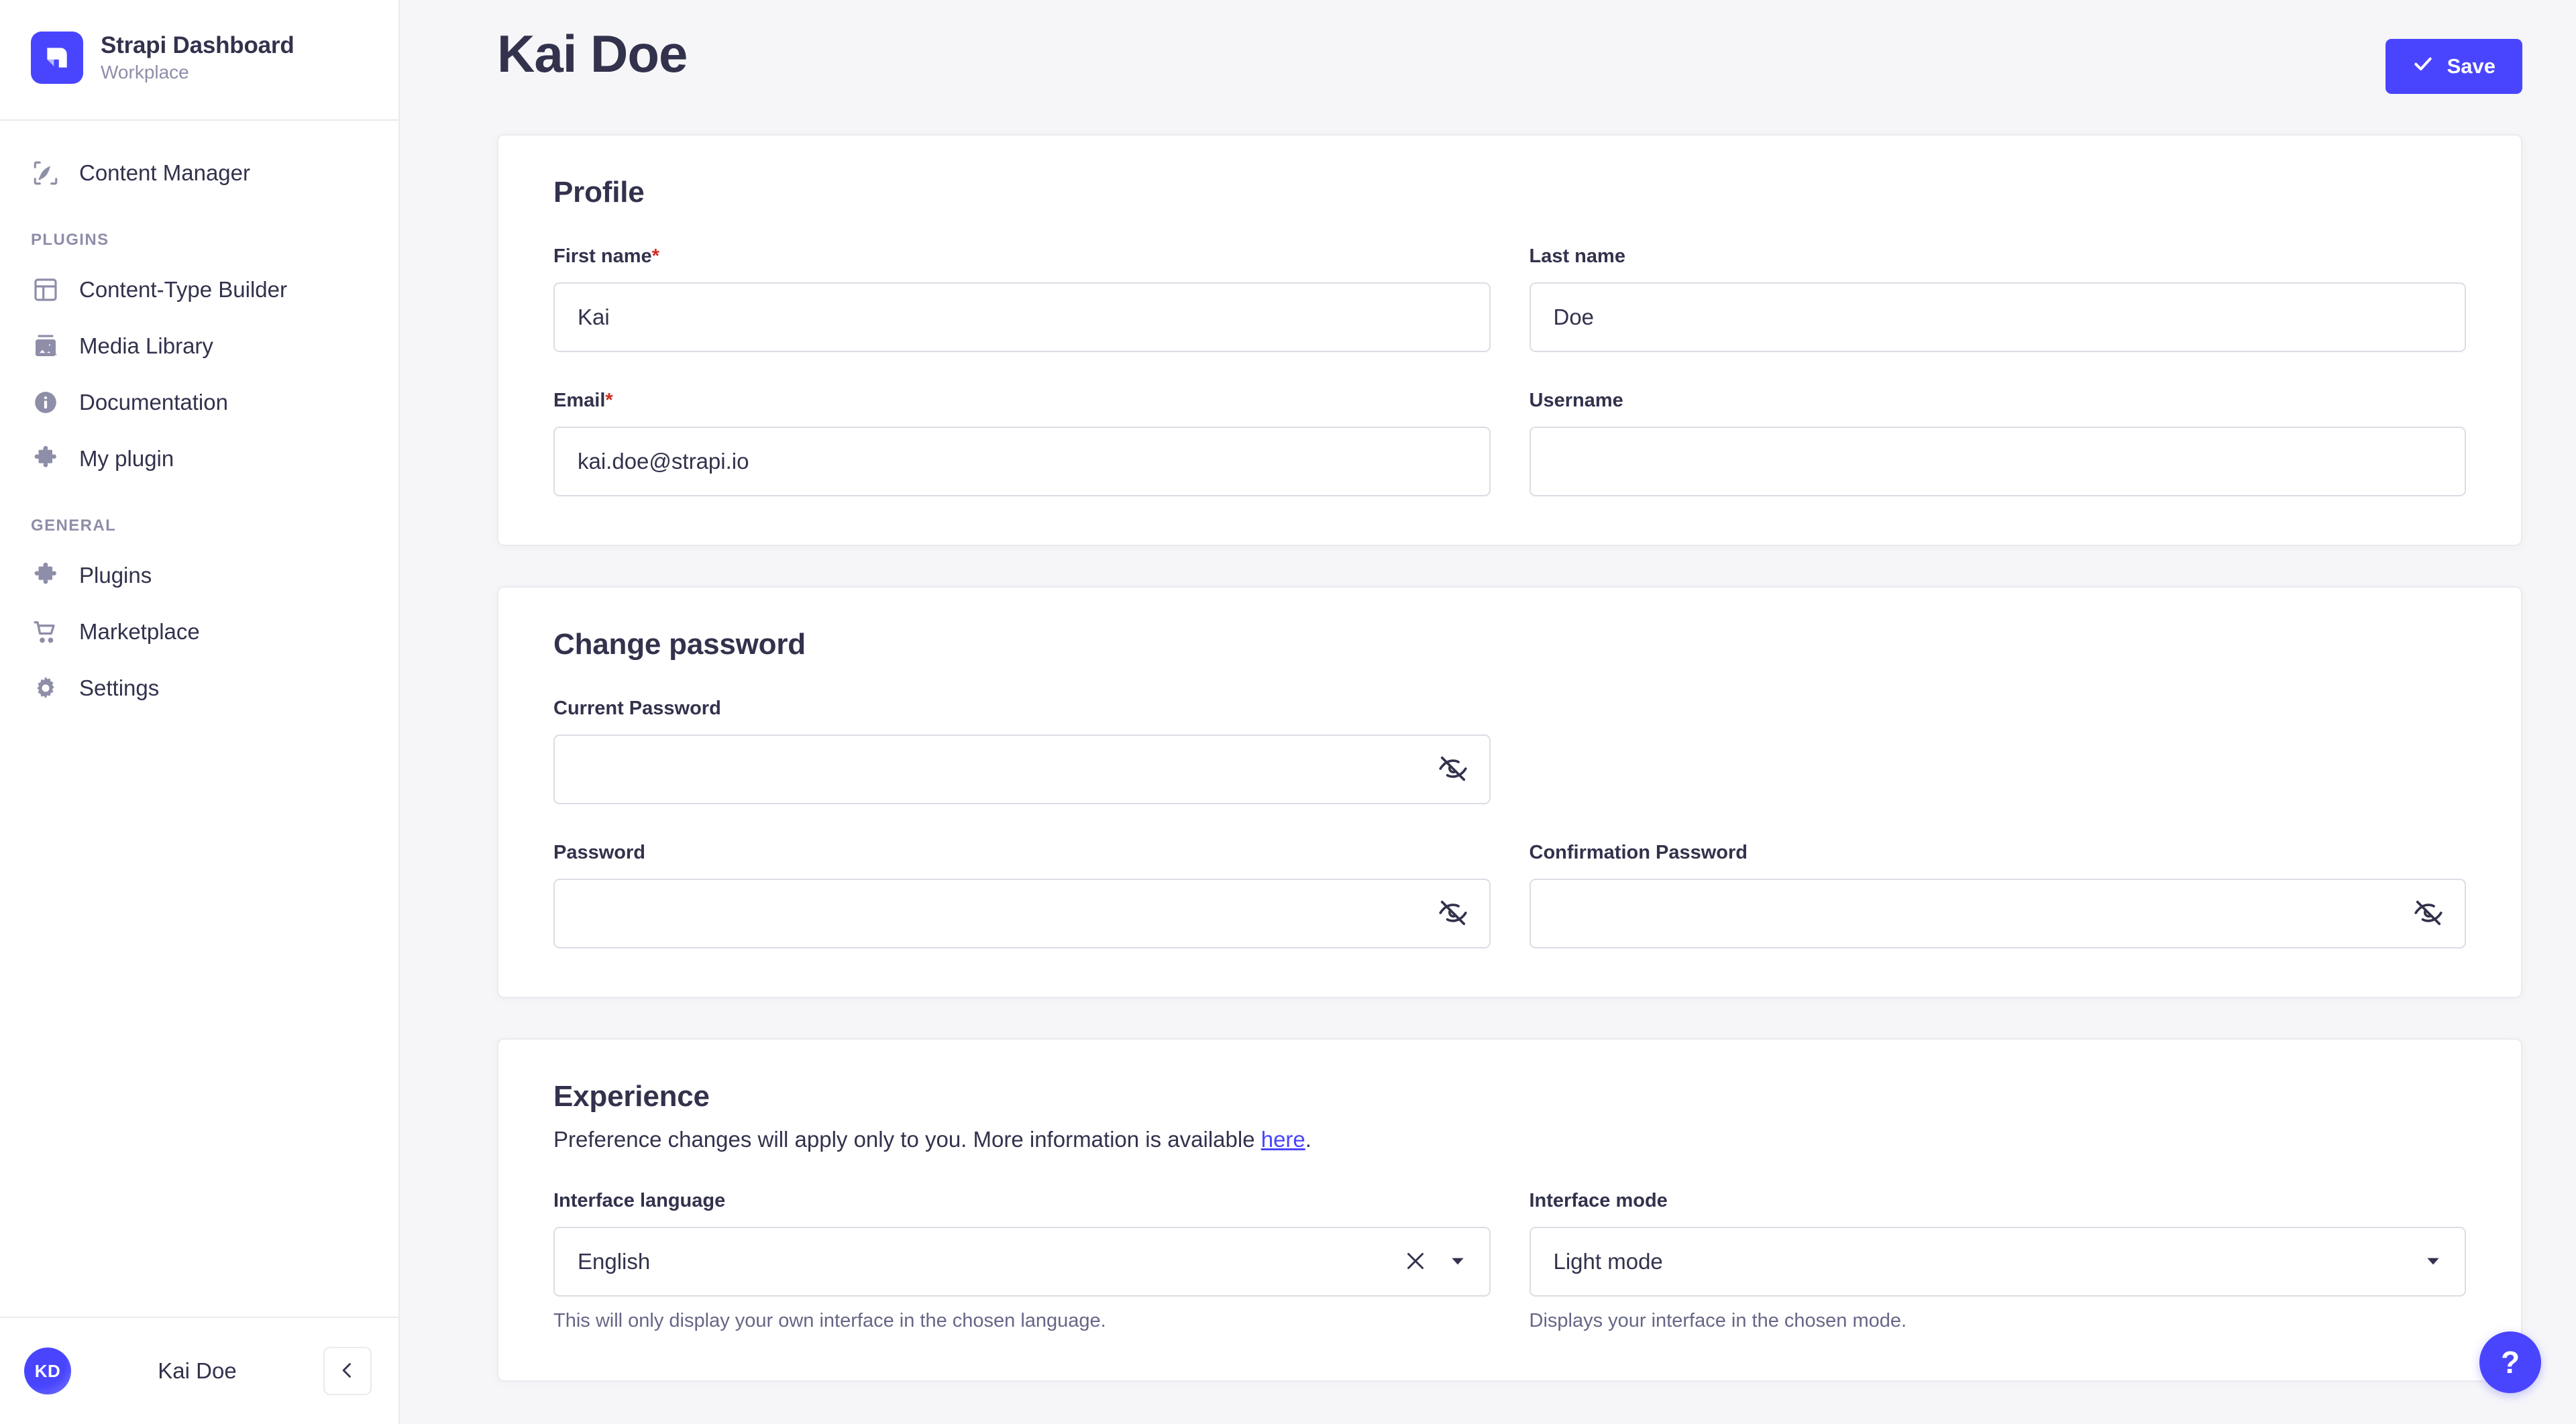 This screenshot has height=1424, width=2576. What do you see at coordinates (1509, 751) in the screenshot?
I see `current-password-row: Current Password` at bounding box center [1509, 751].